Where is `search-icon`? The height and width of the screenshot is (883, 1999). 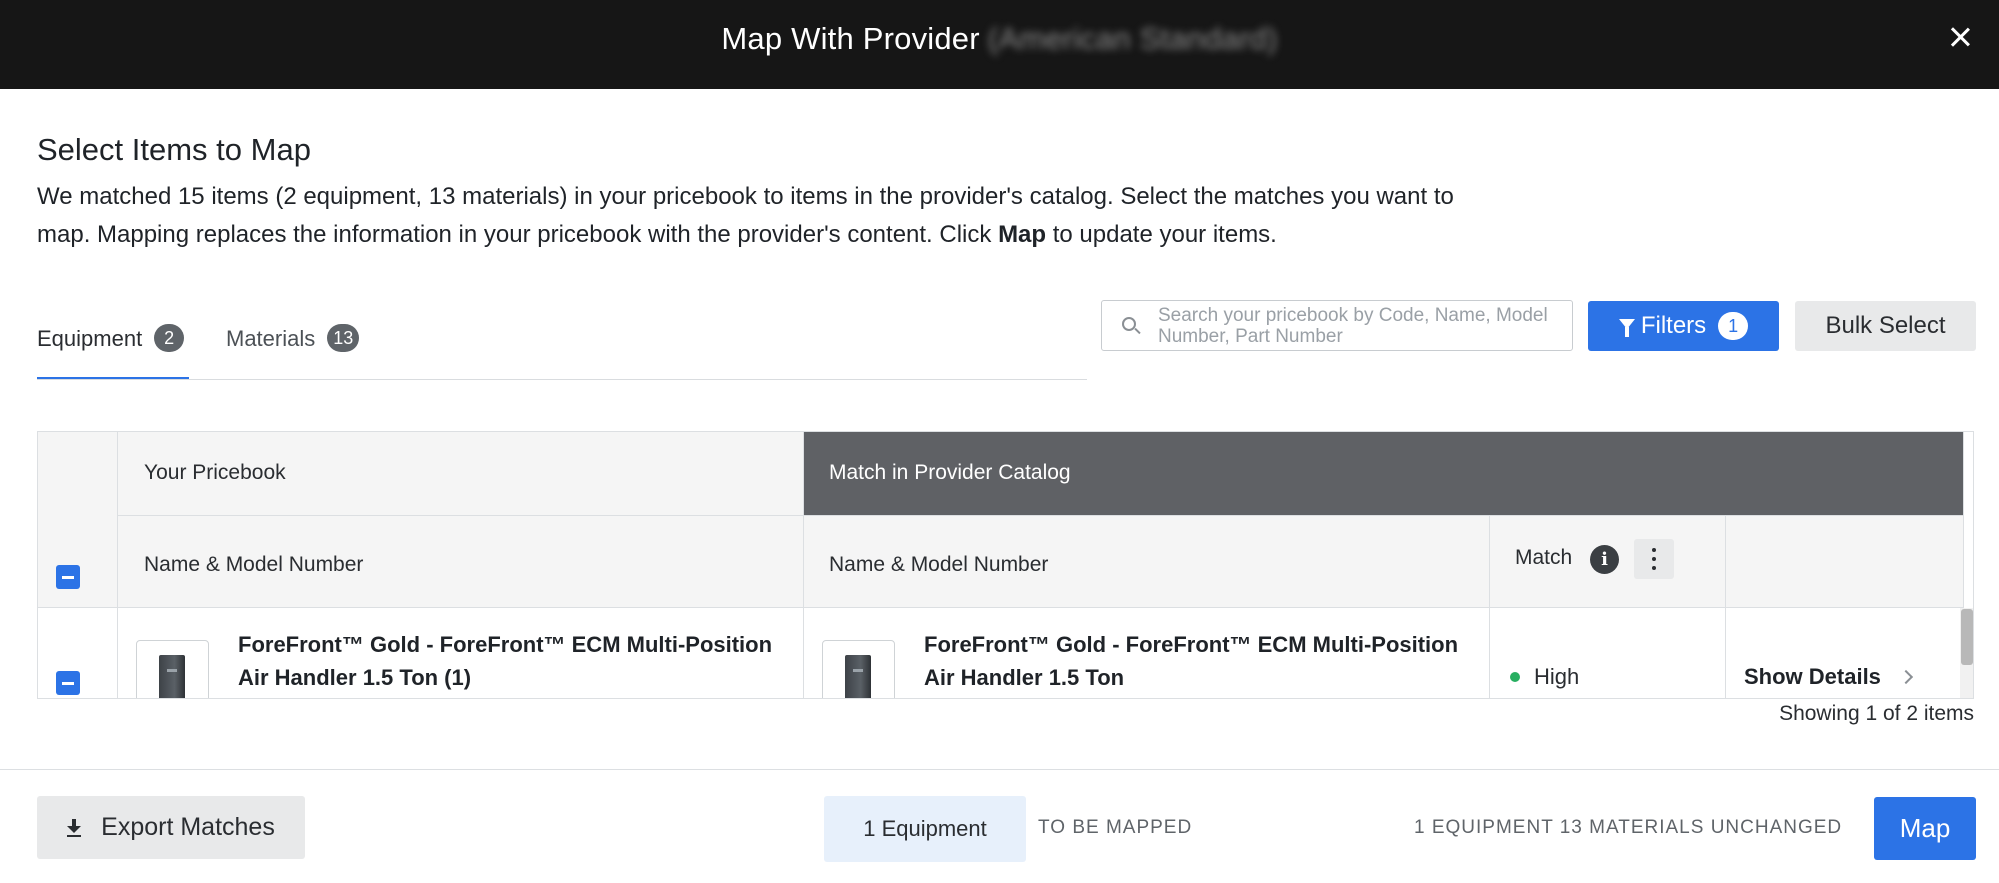 search-icon is located at coordinates (1129, 324).